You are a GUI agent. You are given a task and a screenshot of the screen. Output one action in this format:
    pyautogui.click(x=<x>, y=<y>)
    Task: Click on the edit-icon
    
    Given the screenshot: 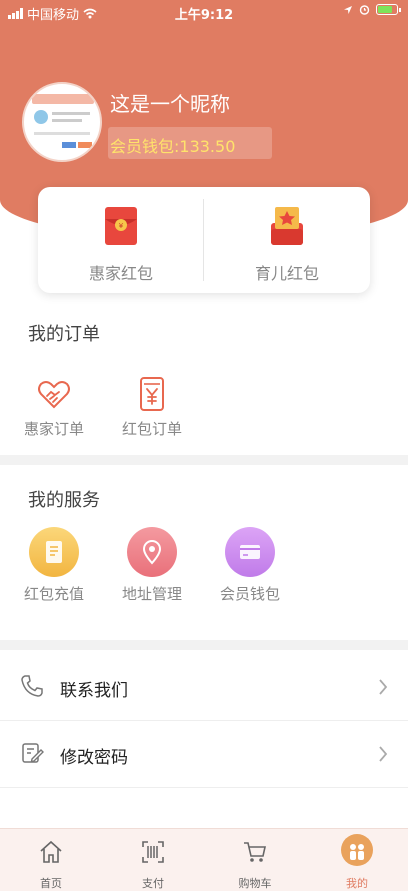 What is the action you would take?
    pyautogui.click(x=33, y=753)
    